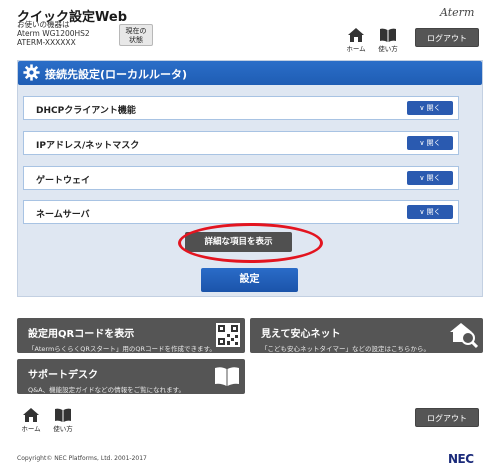 The height and width of the screenshot is (473, 500). Describe the element at coordinates (116, 74) in the screenshot. I see `panel-title: 接続先設定(ローカルルータ)` at that location.